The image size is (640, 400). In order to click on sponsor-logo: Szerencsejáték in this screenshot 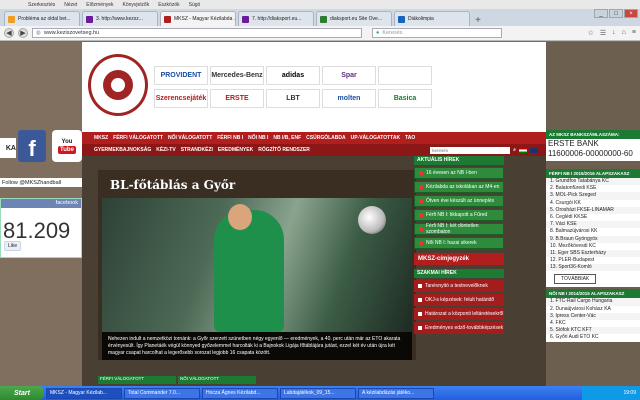, I will do `click(181, 98)`.